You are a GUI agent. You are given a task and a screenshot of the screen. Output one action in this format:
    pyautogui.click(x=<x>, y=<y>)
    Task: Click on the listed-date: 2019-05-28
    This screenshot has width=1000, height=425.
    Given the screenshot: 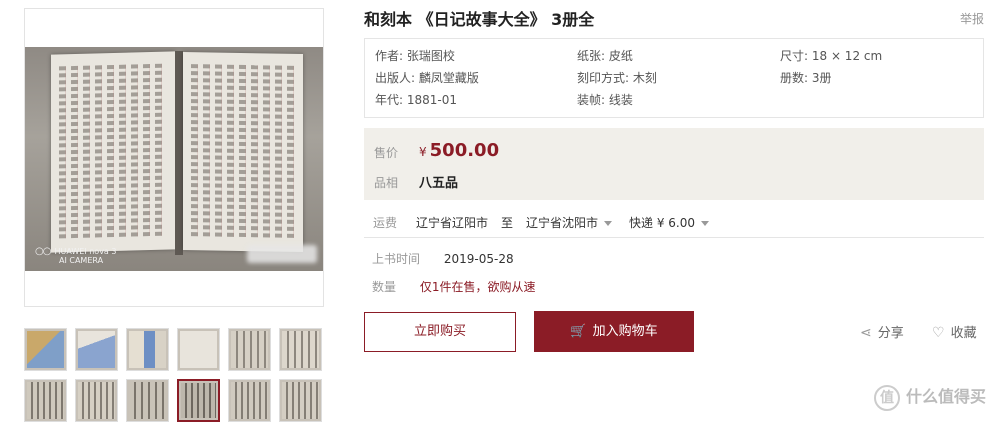 What is the action you would take?
    pyautogui.click(x=478, y=259)
    